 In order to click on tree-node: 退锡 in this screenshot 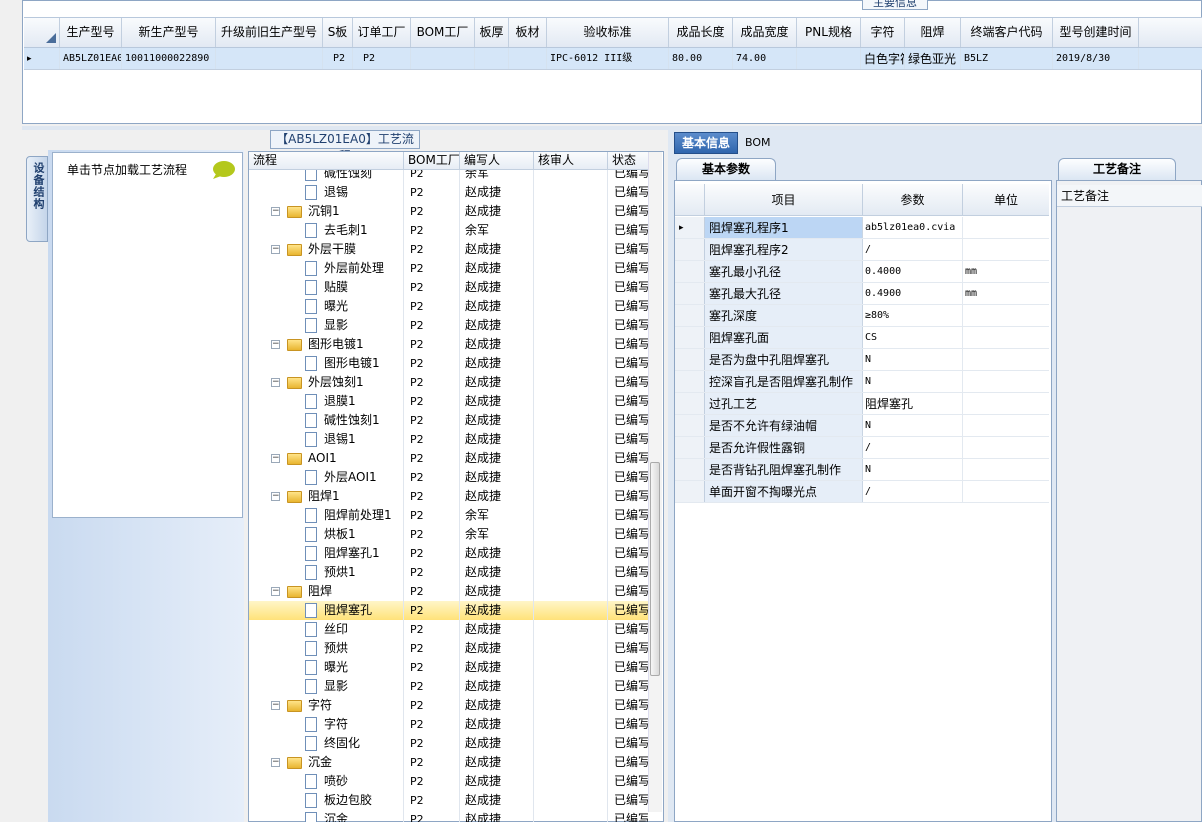, I will do `click(326, 192)`.